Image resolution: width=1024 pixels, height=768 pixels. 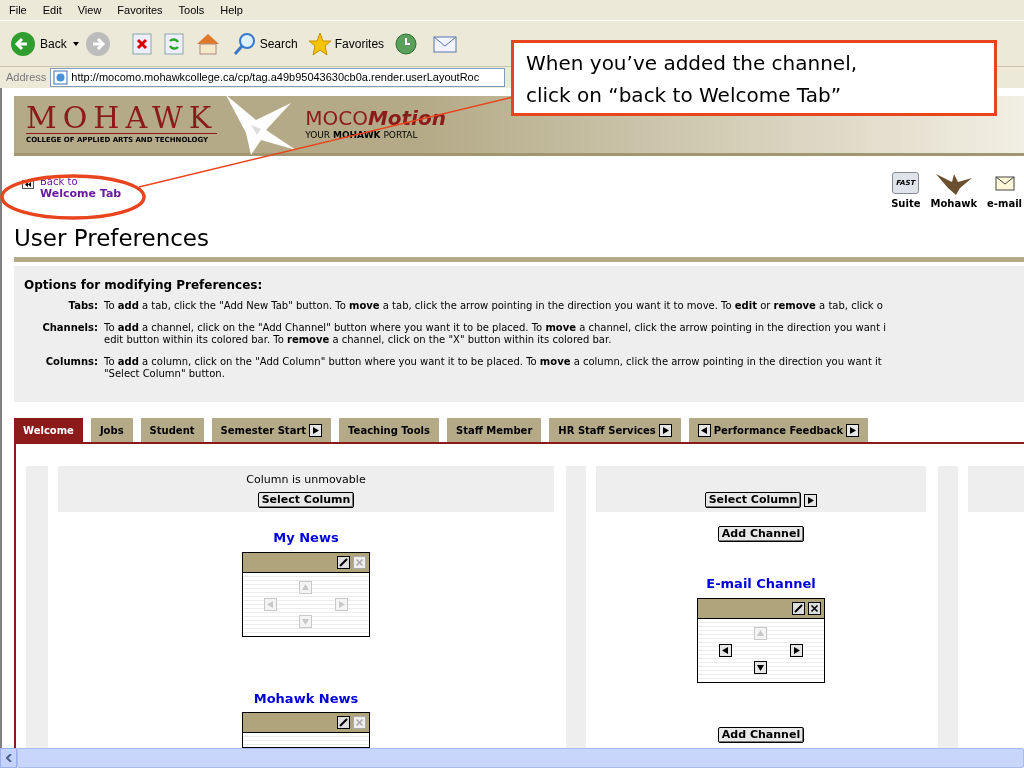 What do you see at coordinates (172, 430) in the screenshot?
I see `tab: Student` at bounding box center [172, 430].